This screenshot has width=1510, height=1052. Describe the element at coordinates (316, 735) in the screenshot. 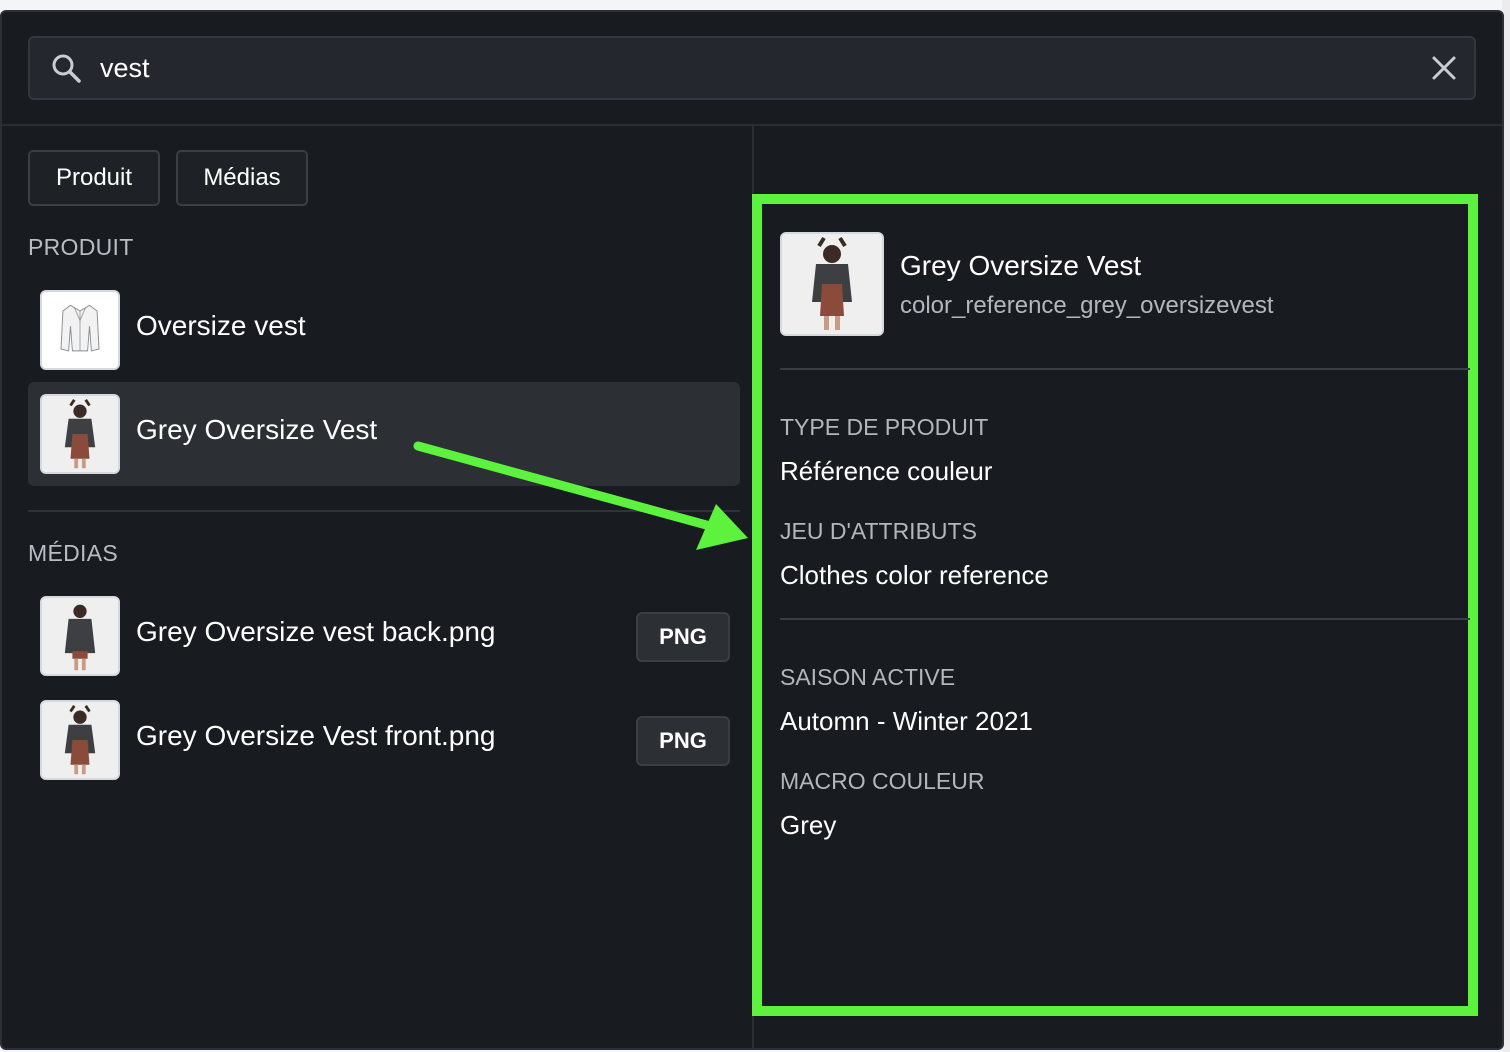

I see `media-result-label: Grey Oversize Vest front.png` at that location.